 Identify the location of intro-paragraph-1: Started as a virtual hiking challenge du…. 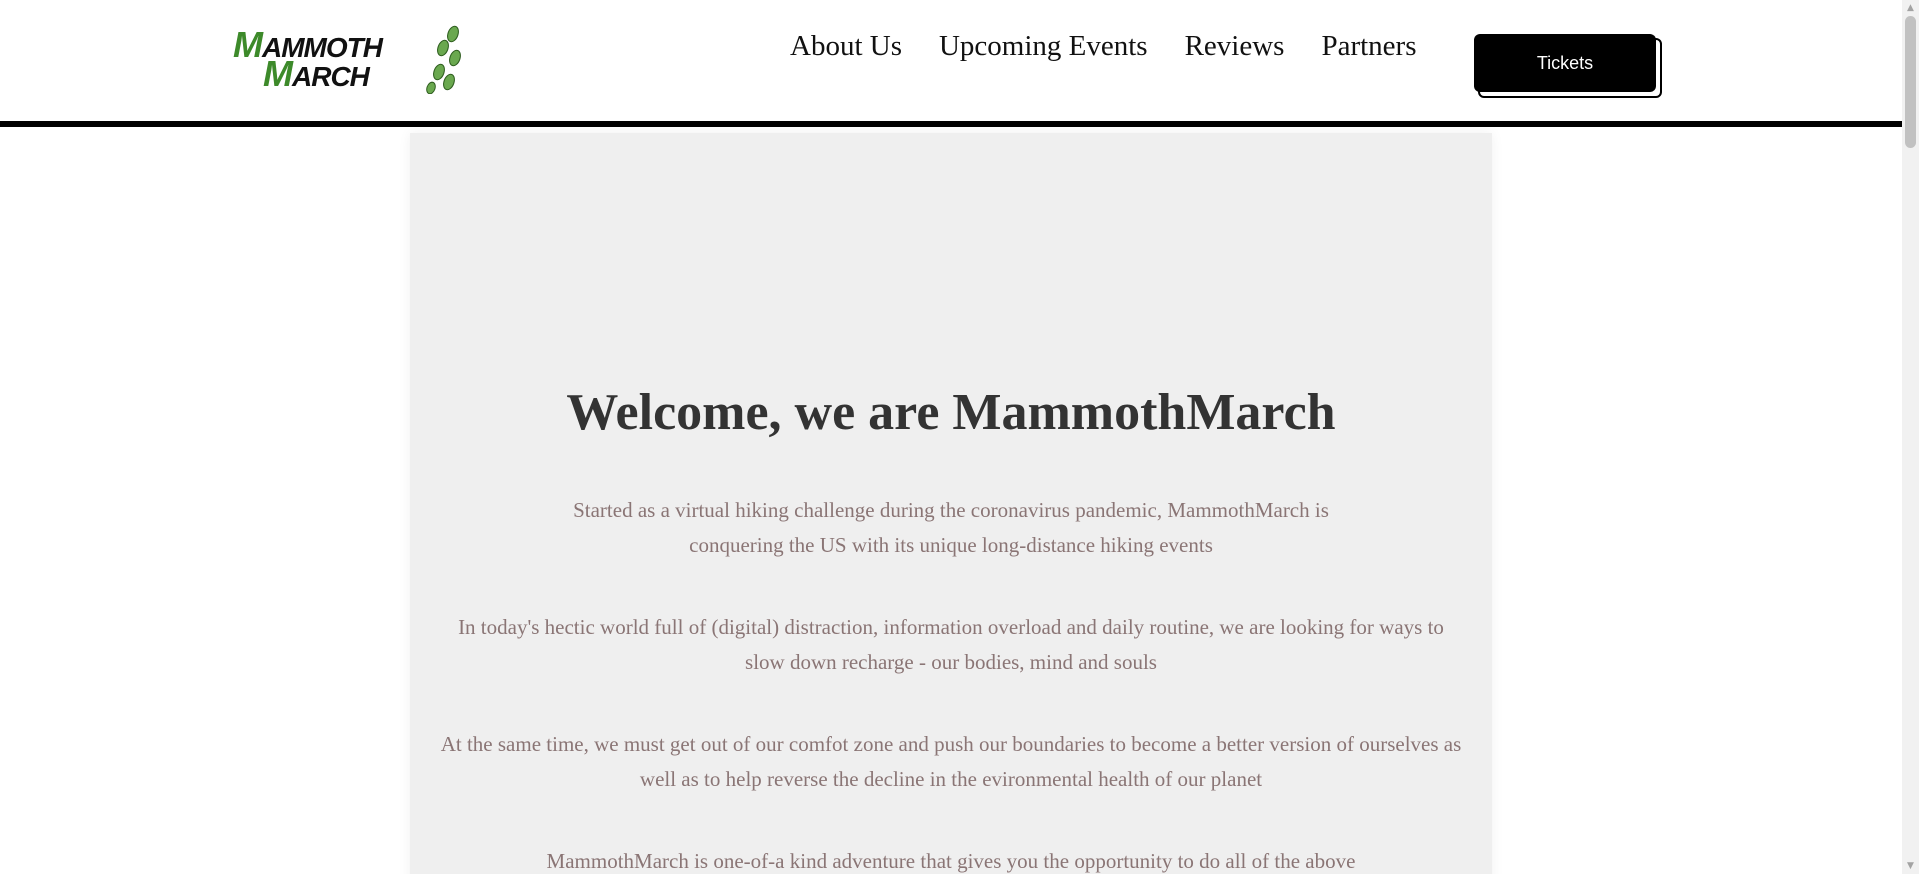
(951, 527).